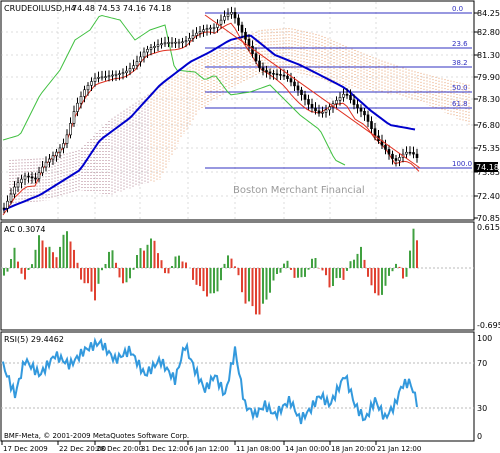 This screenshot has width=500, height=453. I want to click on time-tick-label: 14 Jan 00:00, so click(307, 449).